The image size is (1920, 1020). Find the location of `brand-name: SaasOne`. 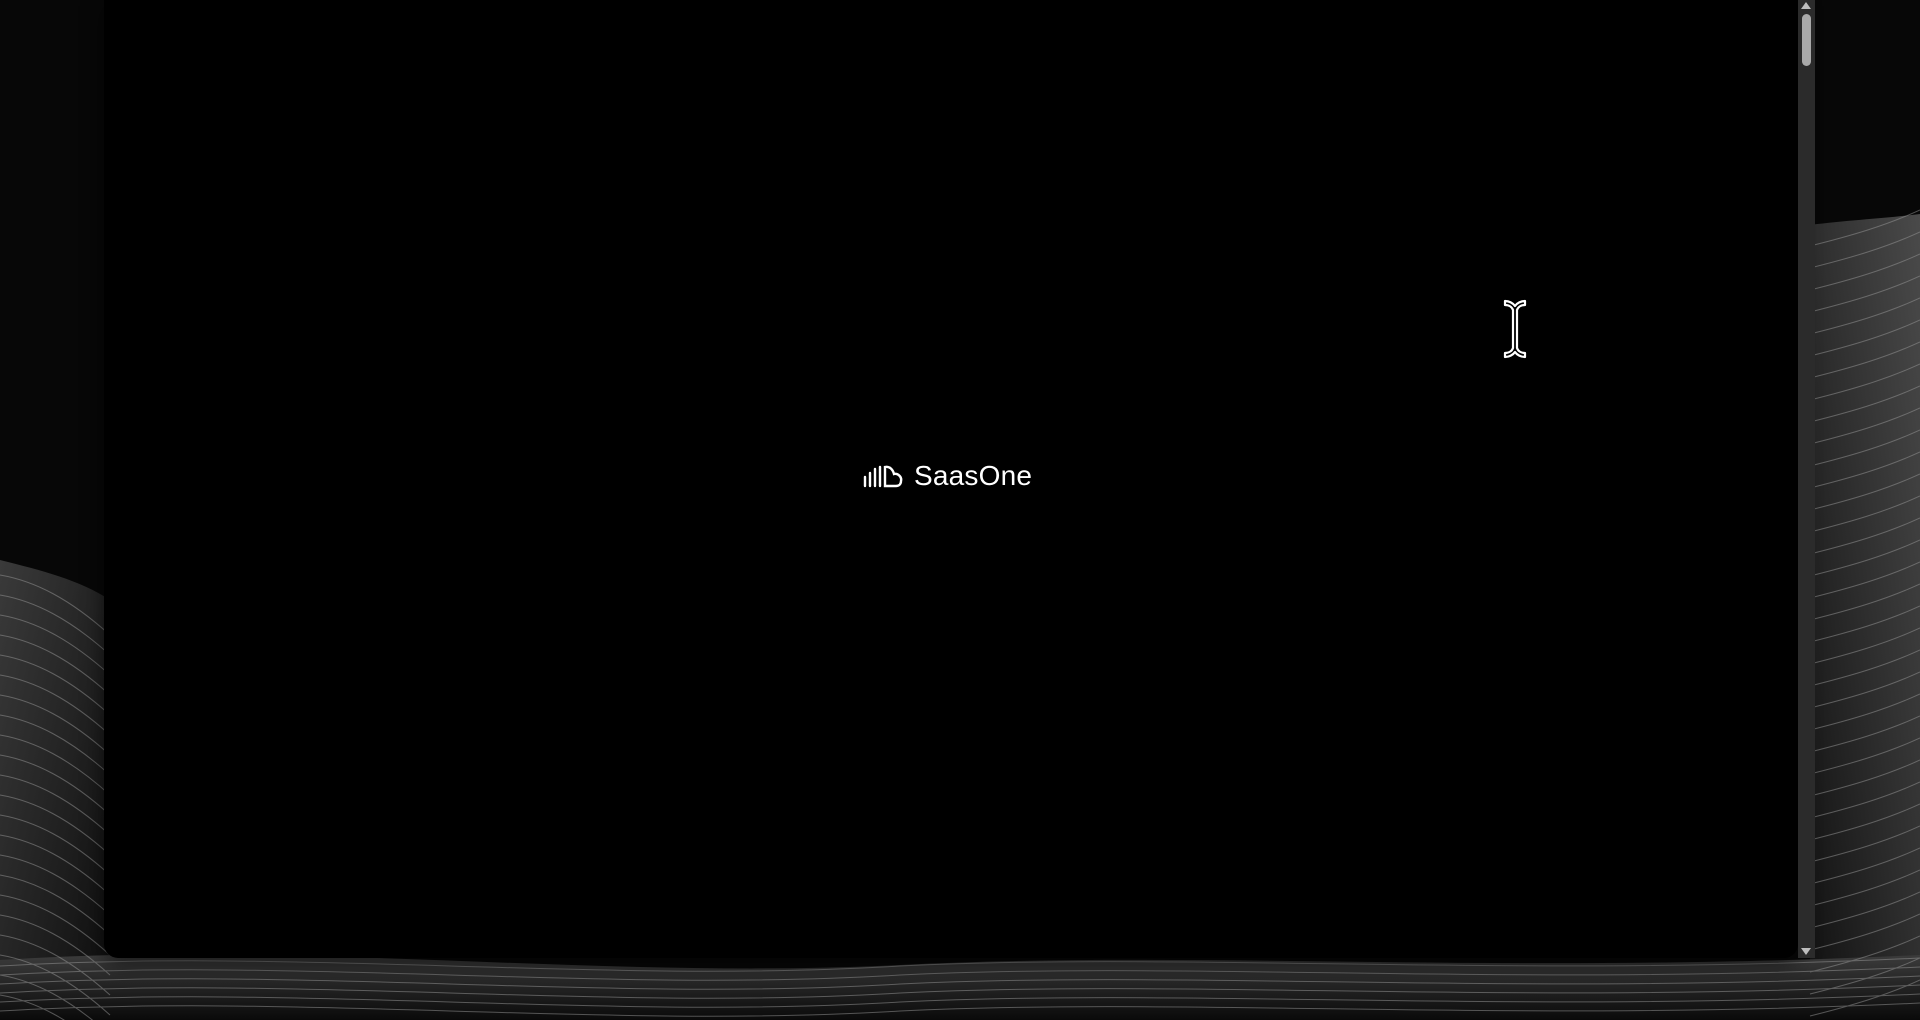

brand-name: SaasOne is located at coordinates (973, 475).